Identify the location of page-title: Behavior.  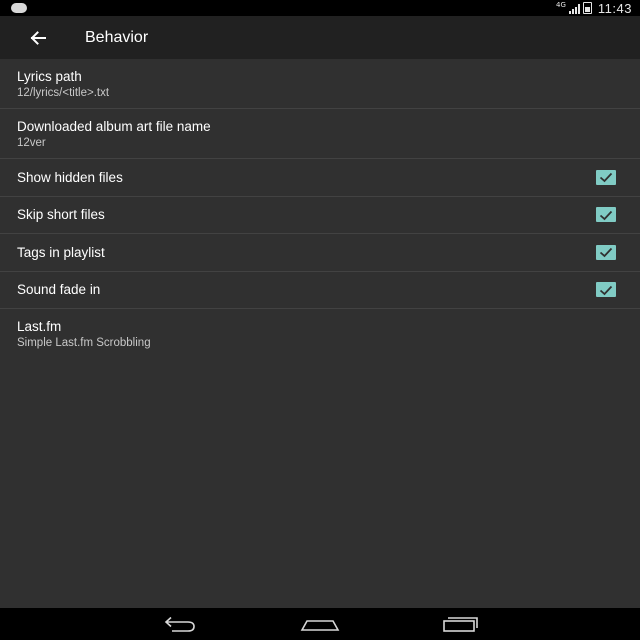
(117, 37).